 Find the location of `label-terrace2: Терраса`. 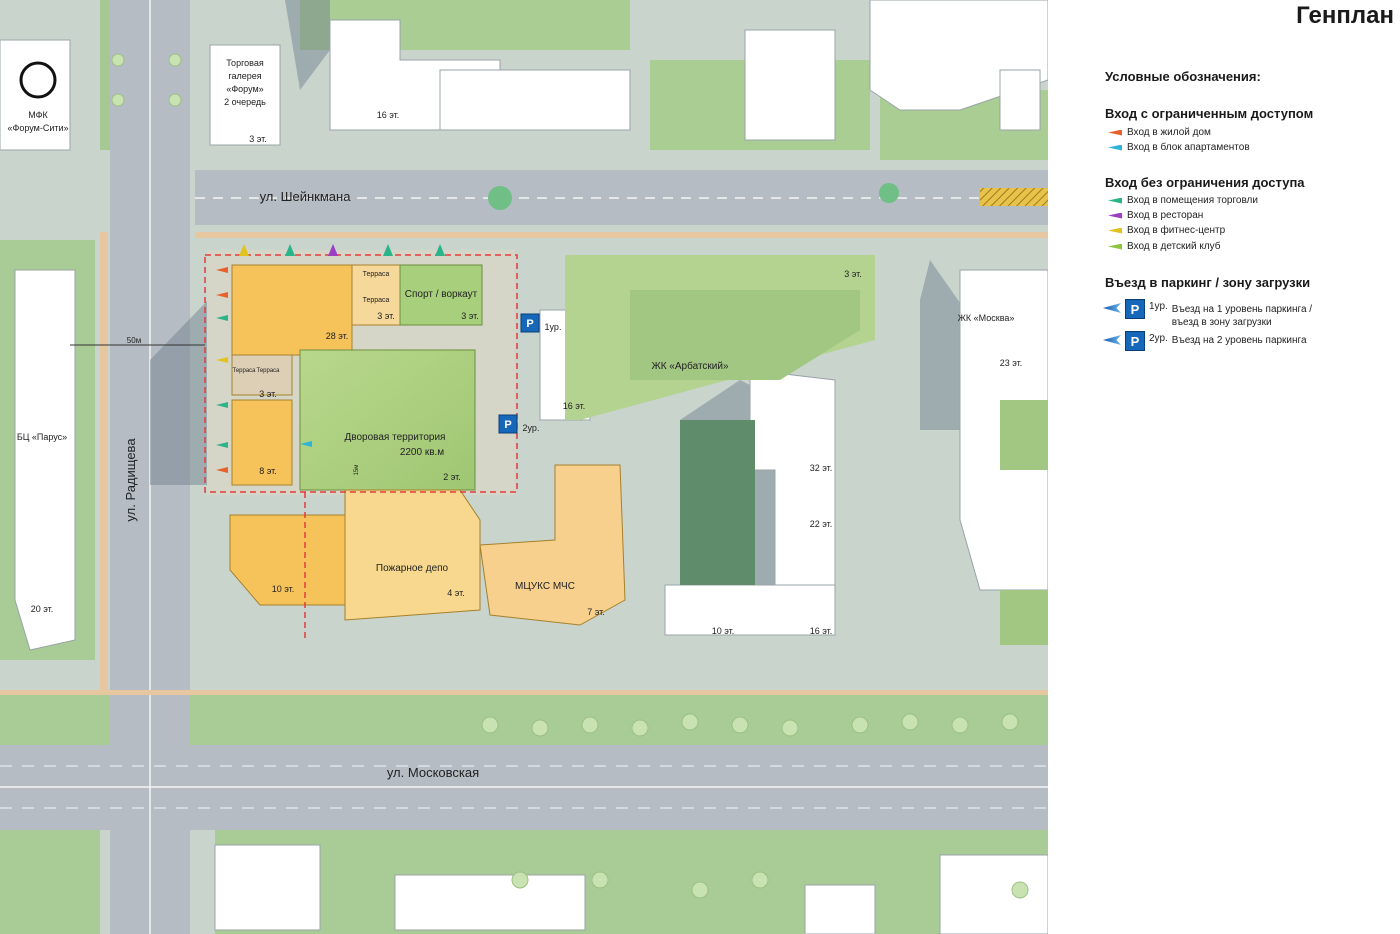

label-terrace2: Терраса is located at coordinates (376, 300).